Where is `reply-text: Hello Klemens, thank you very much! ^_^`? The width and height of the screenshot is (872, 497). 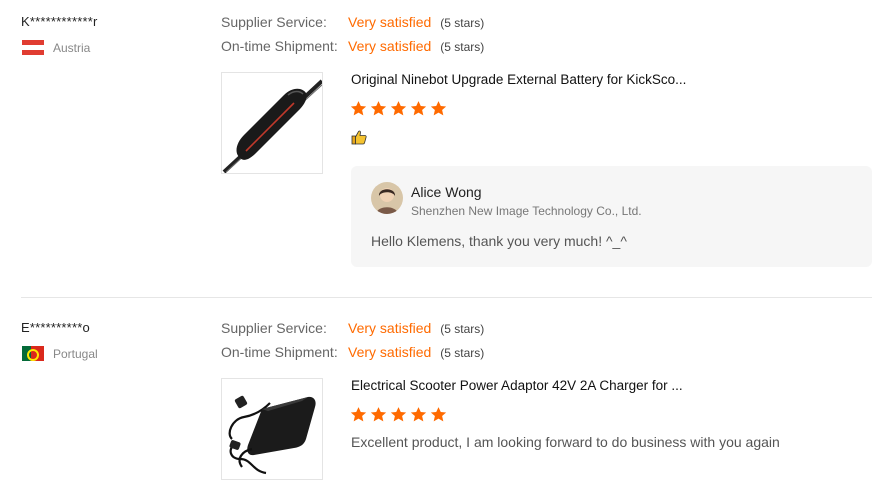
reply-text: Hello Klemens, thank you very much! ^_^ is located at coordinates (499, 241).